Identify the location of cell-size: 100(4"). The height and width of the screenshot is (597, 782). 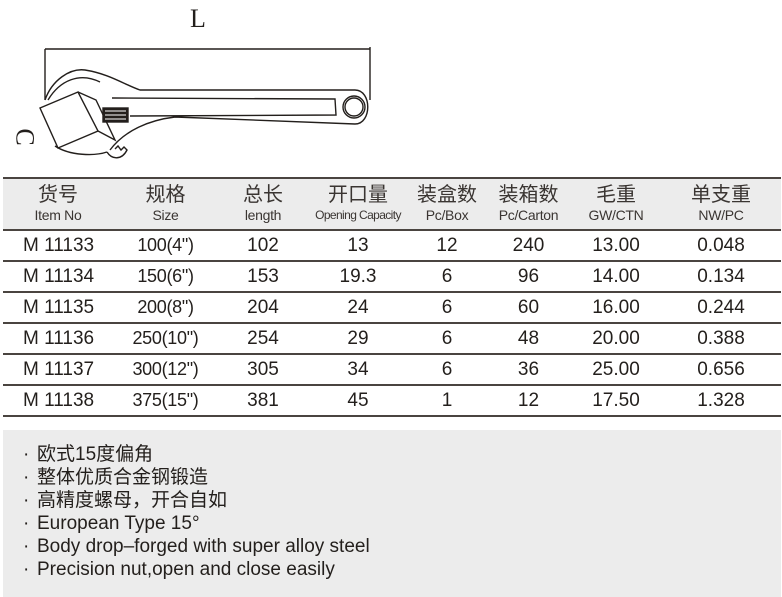
(165, 246).